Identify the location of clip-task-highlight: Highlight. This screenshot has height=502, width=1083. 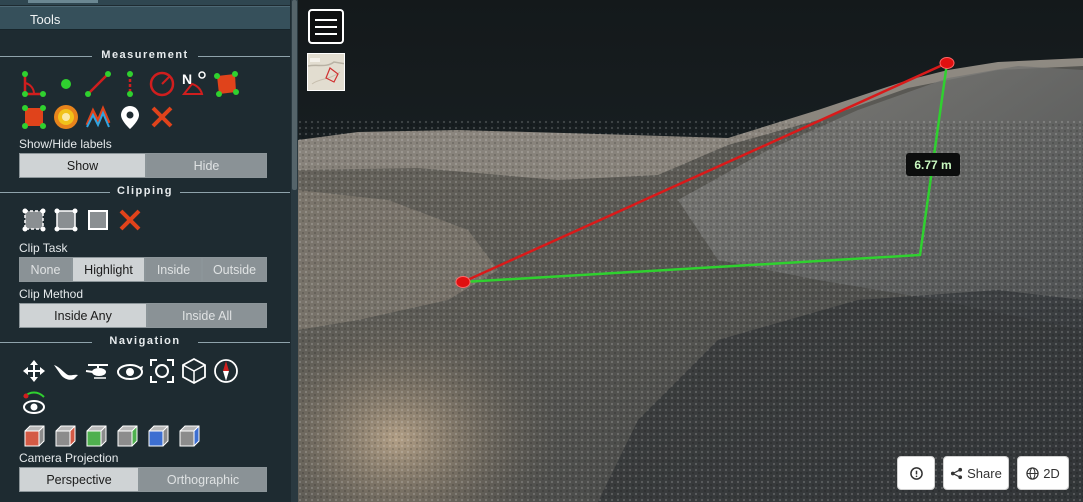
(108, 269).